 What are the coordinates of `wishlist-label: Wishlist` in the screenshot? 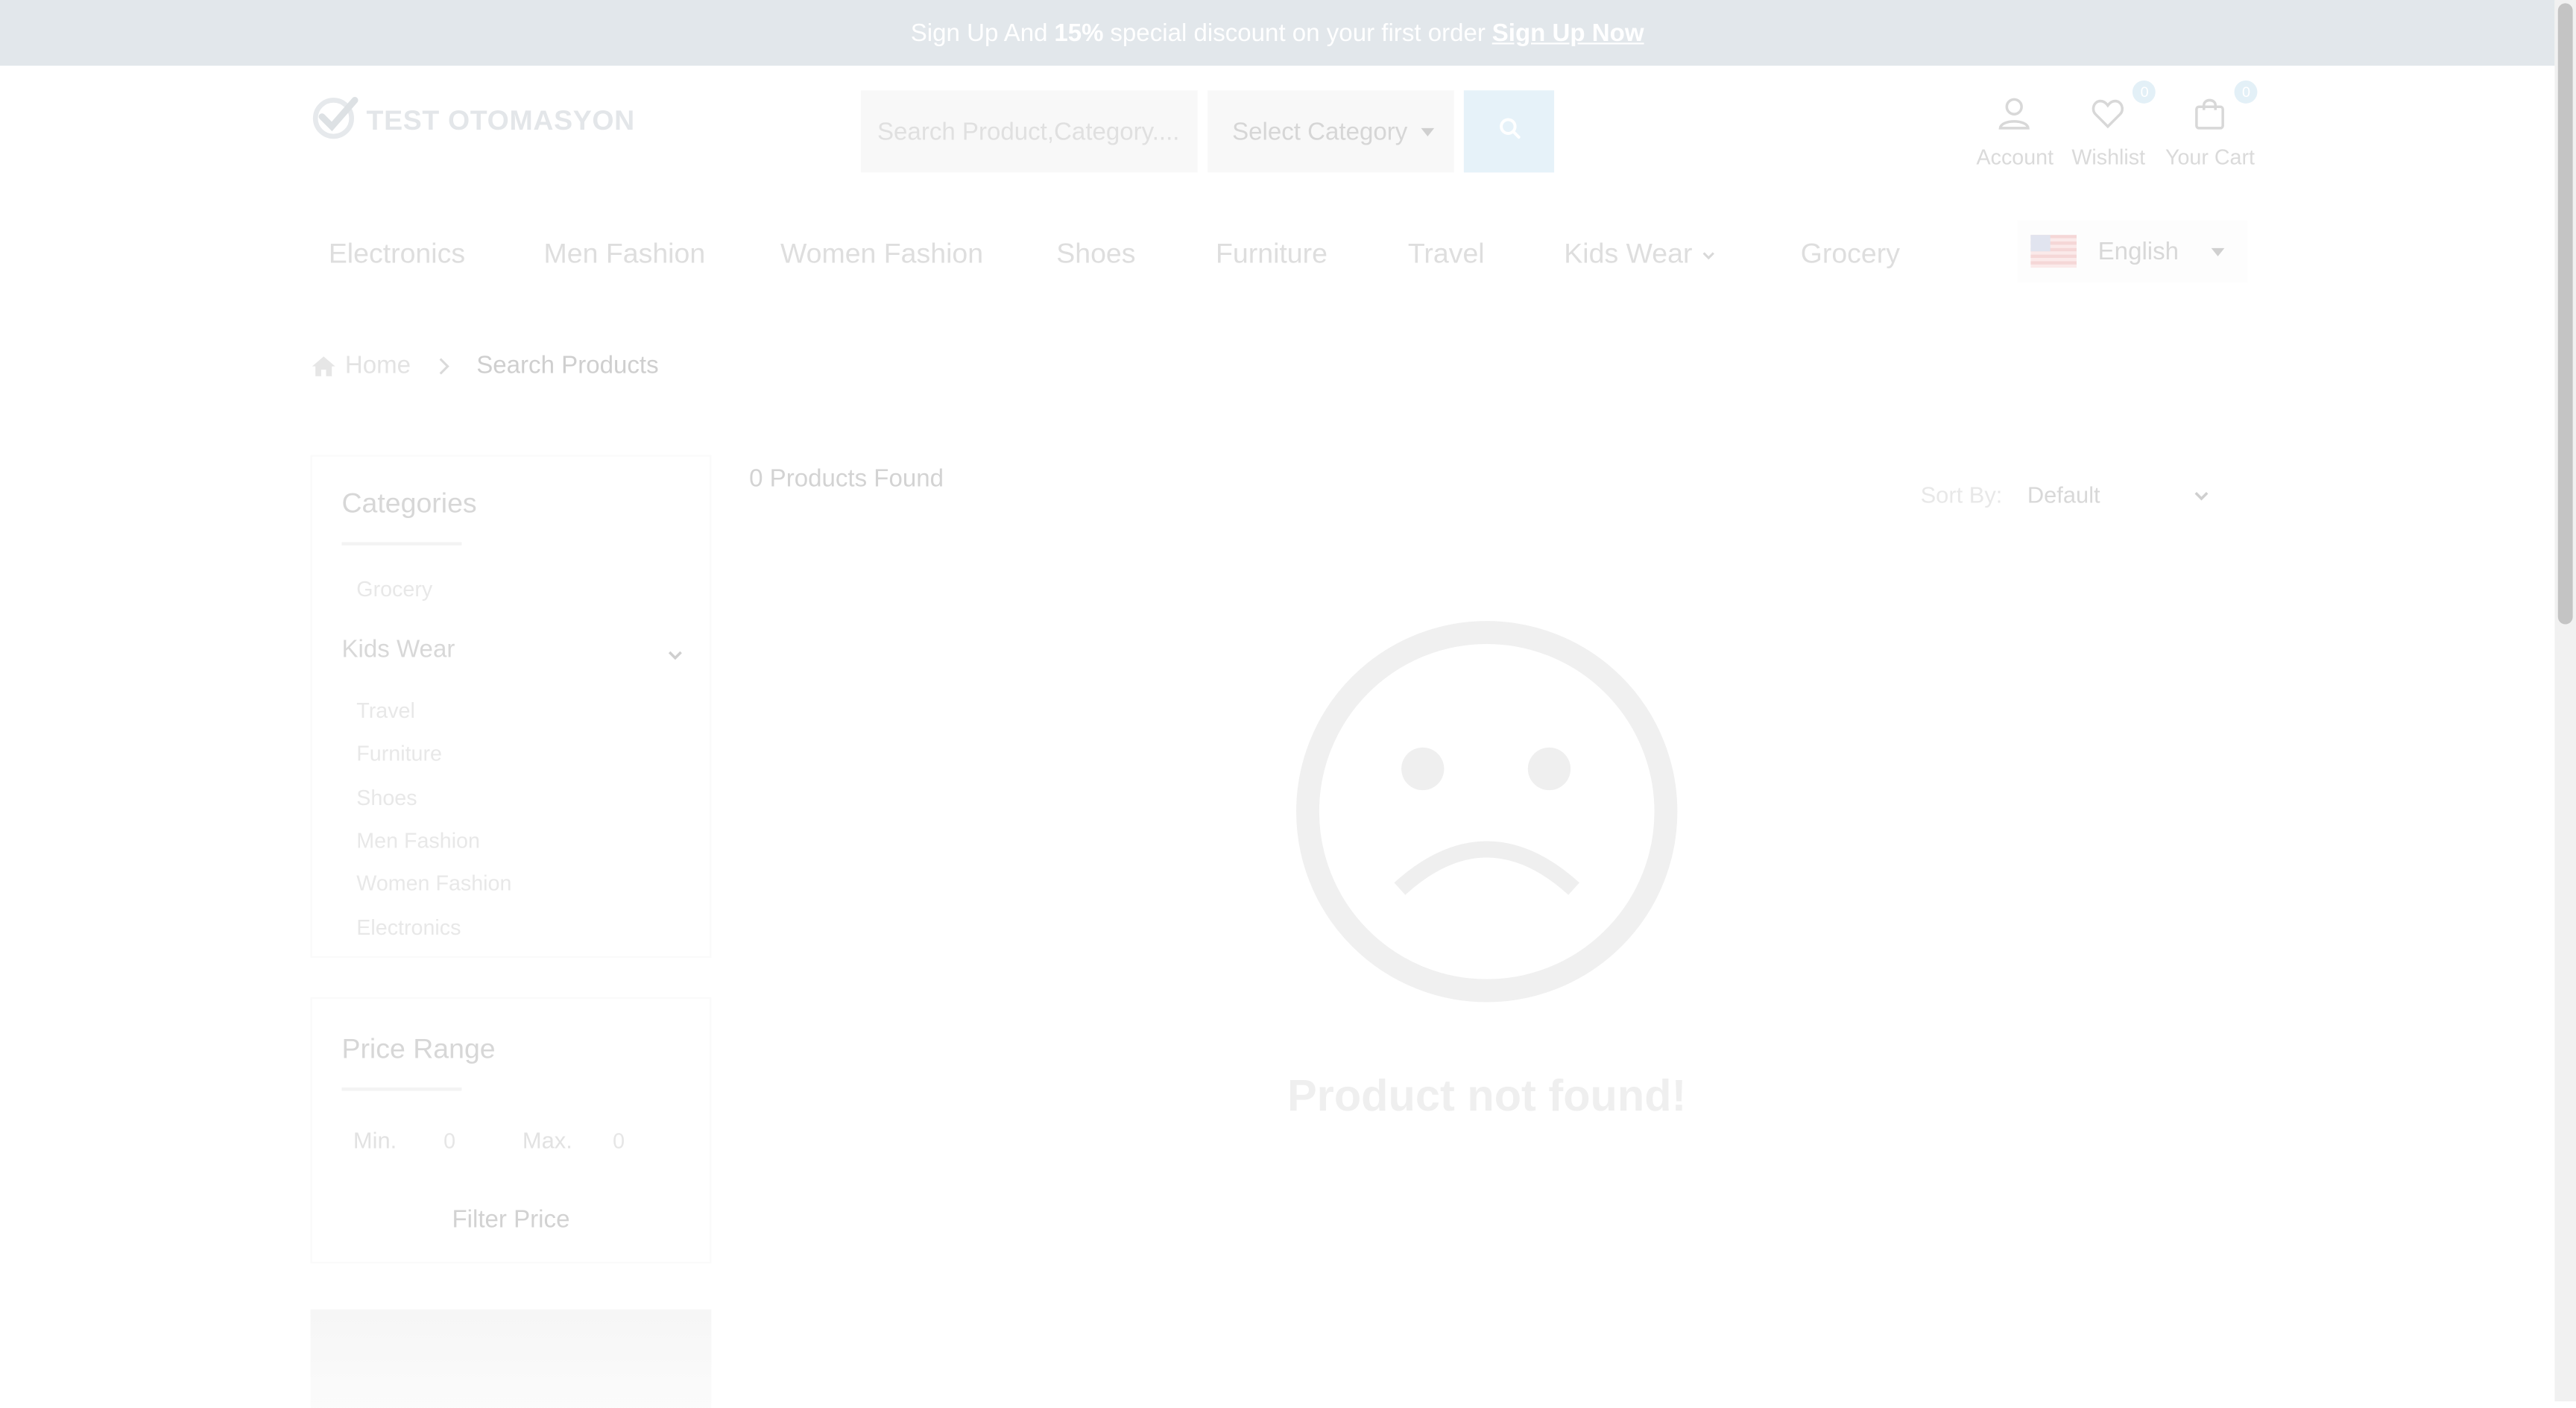 It's located at (2108, 157).